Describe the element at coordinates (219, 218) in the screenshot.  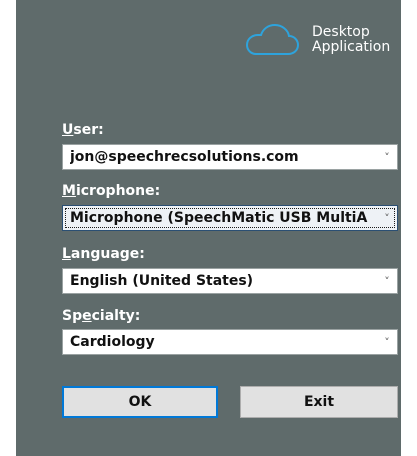
I see `microphone-select-value: Microphone (SpeechMatic USB MultiA` at that location.